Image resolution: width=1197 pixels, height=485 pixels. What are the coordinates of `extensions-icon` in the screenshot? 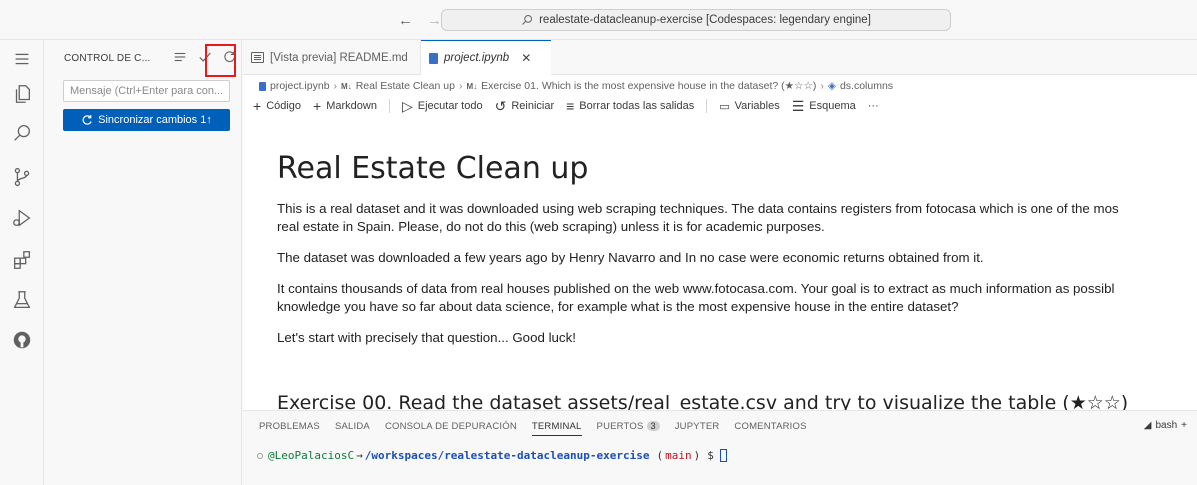 It's located at (22, 260).